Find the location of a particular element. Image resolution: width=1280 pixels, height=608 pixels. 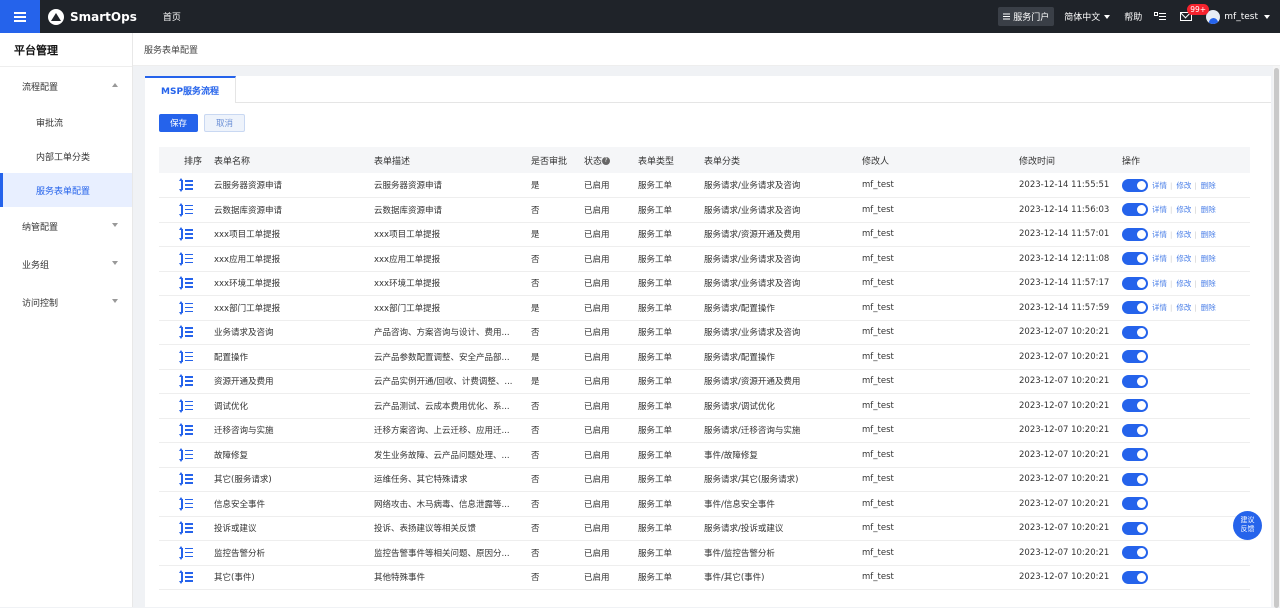

sidebar-group-access-control: 访问控制 is located at coordinates (66, 302).